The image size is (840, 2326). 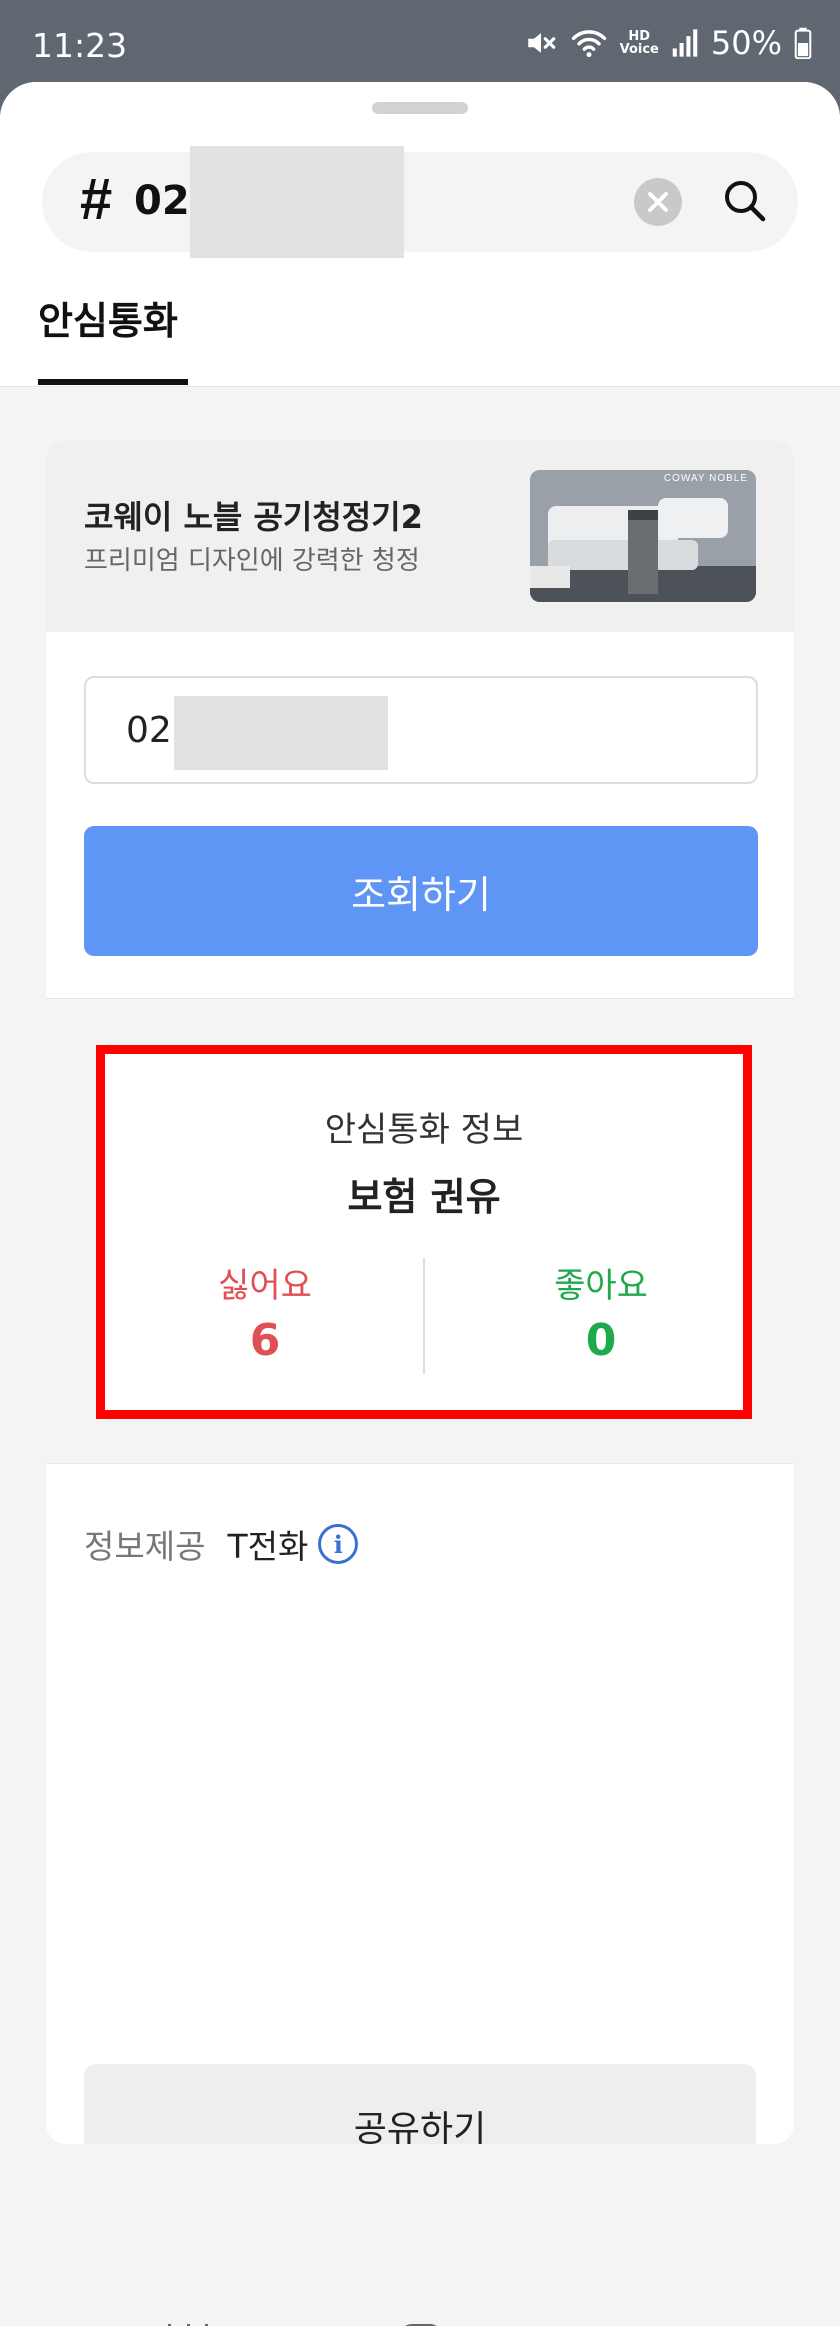 What do you see at coordinates (803, 43) in the screenshot?
I see `battery-icon` at bounding box center [803, 43].